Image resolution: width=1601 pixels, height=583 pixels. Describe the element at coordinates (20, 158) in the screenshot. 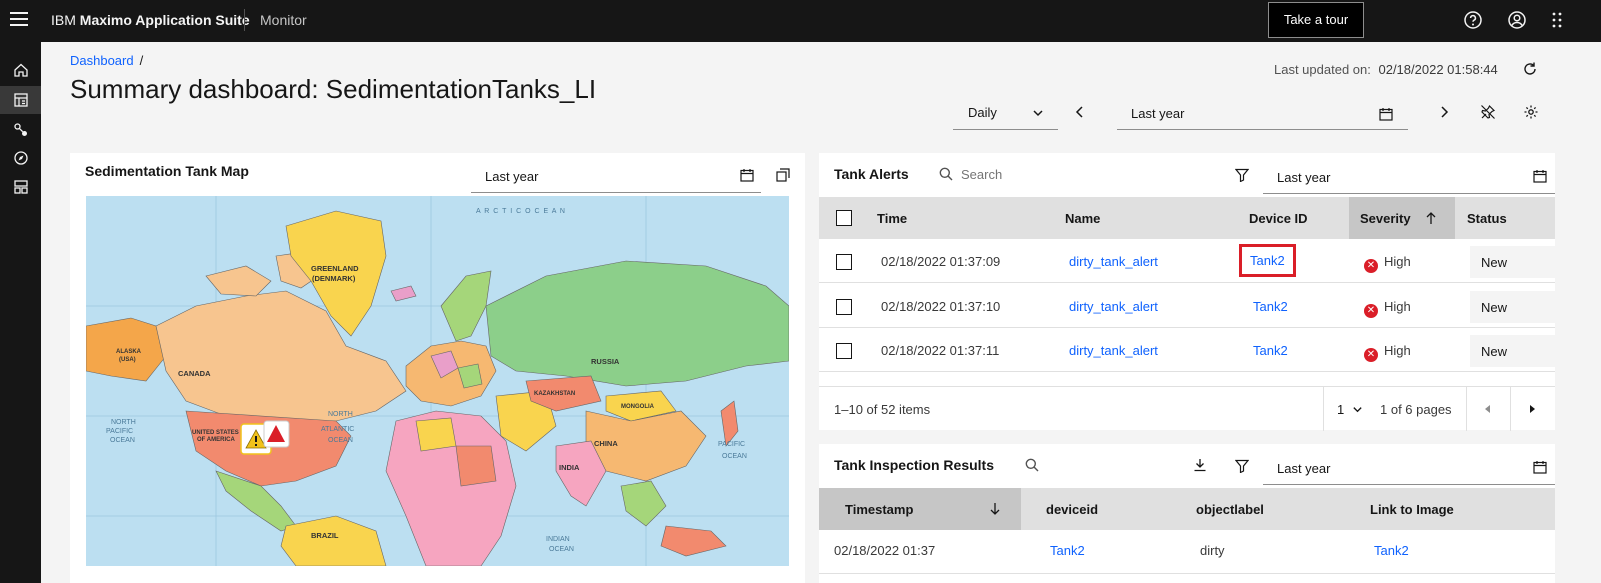

I see `explore-icon` at that location.